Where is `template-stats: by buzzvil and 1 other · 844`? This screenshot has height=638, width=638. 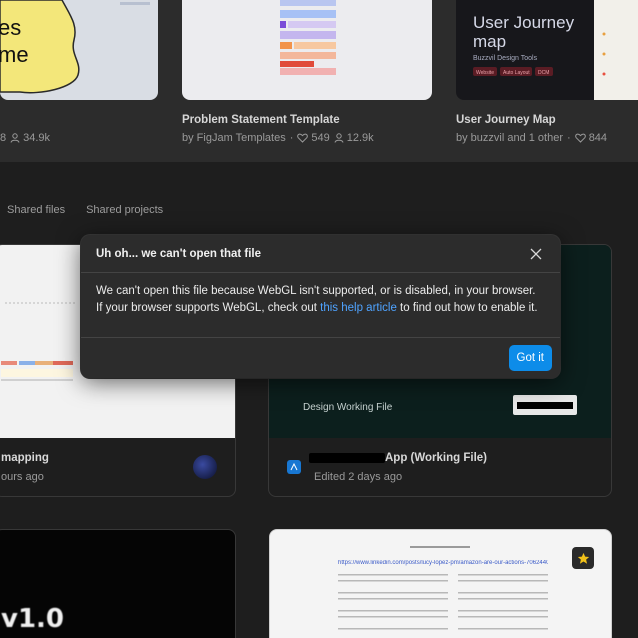 template-stats: by buzzvil and 1 other · 844 is located at coordinates (531, 138).